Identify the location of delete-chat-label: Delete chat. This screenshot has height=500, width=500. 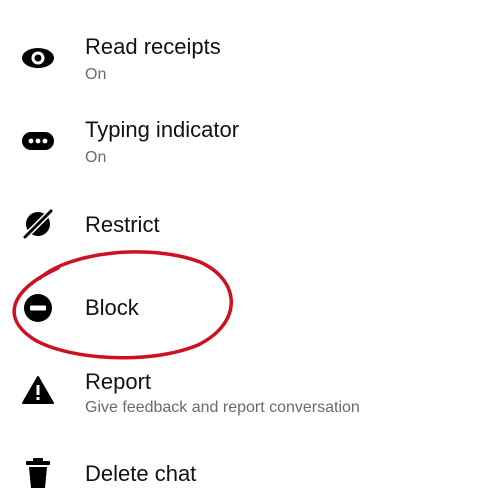
(141, 473).